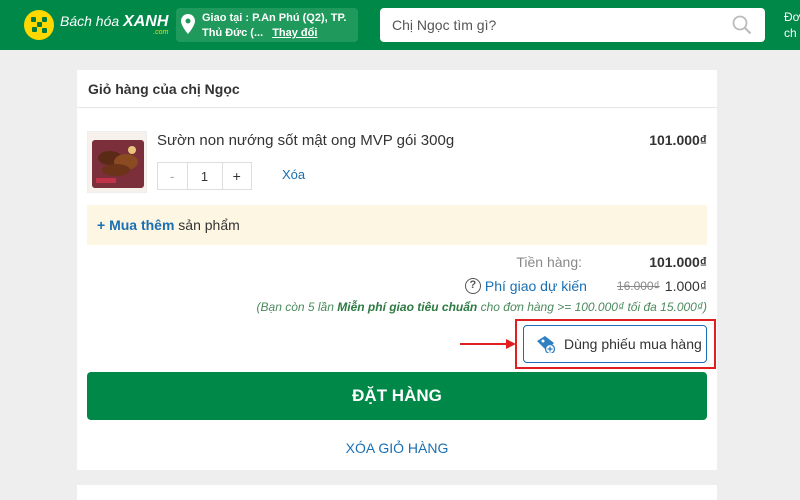  Describe the element at coordinates (294, 33) in the screenshot. I see `change-location-link: Thay đổi` at that location.